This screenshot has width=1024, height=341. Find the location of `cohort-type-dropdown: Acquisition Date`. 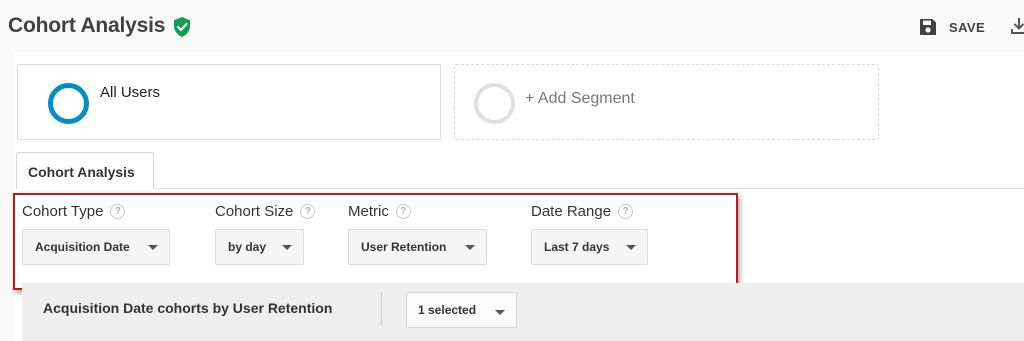

cohort-type-dropdown: Acquisition Date is located at coordinates (96, 247).